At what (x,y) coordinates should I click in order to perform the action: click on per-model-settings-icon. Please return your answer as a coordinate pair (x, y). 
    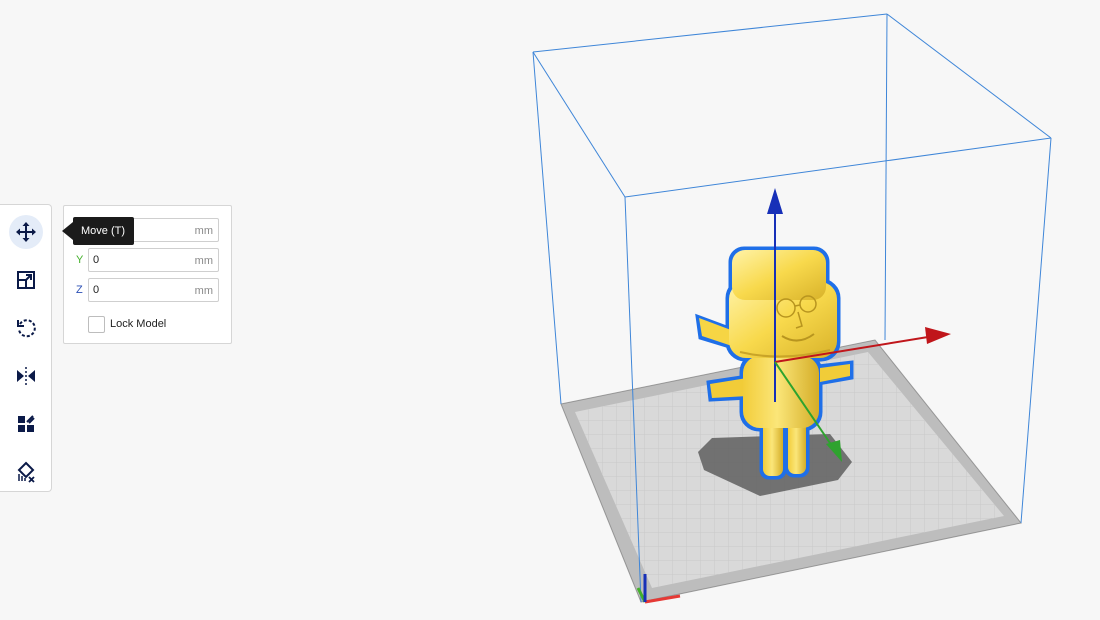
    Looking at the image, I should click on (26, 423).